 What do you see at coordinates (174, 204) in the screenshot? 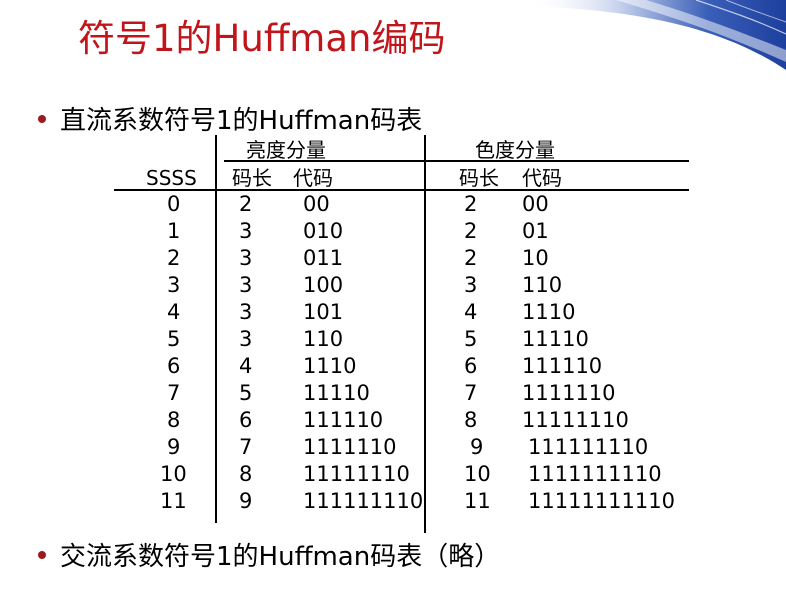
I see `cell-ssss: 0` at bounding box center [174, 204].